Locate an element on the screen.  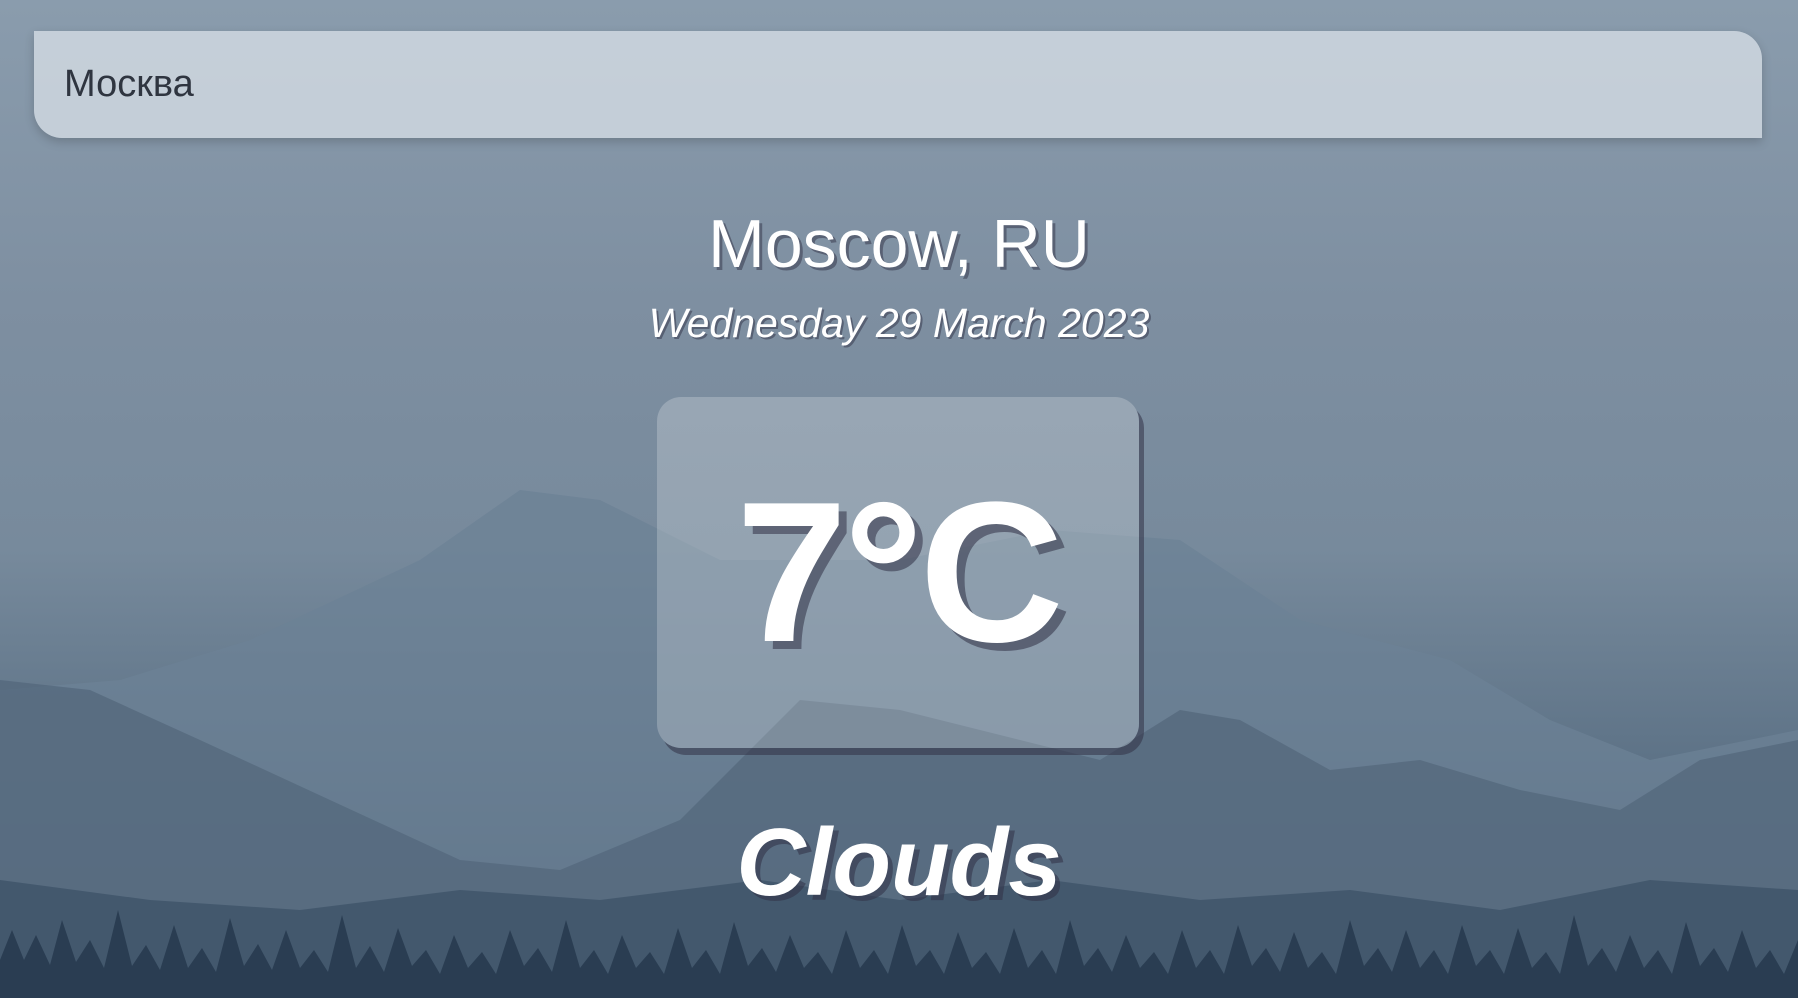
temperature-card: 7°C is located at coordinates (898, 572).